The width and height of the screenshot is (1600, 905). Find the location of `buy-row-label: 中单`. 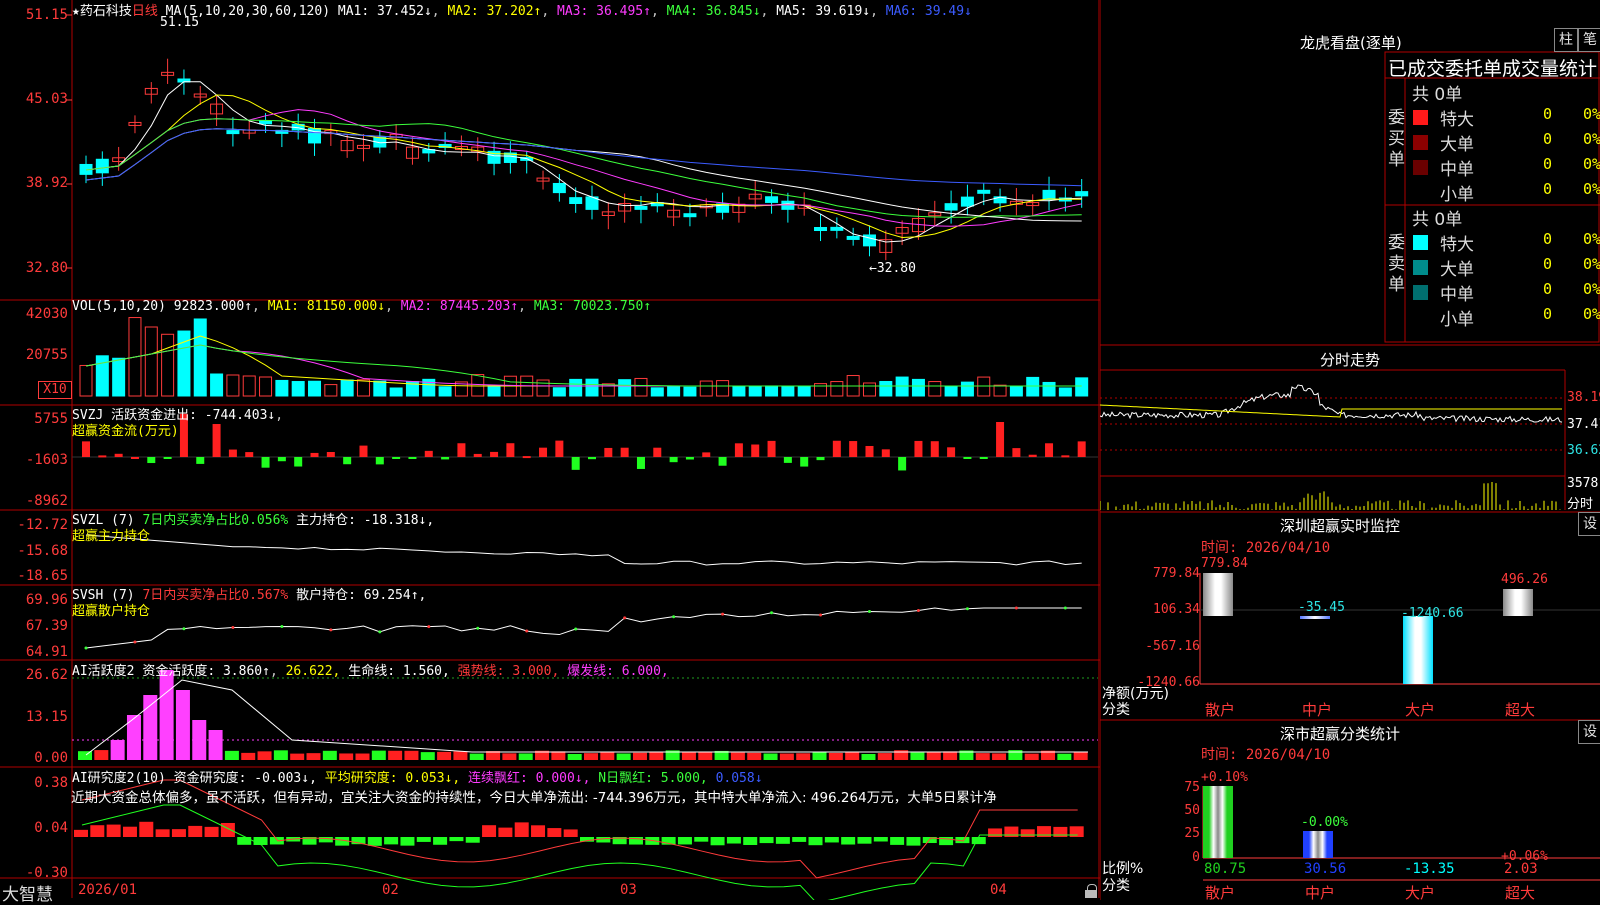

buy-row-label: 中单 is located at coordinates (1457, 170).